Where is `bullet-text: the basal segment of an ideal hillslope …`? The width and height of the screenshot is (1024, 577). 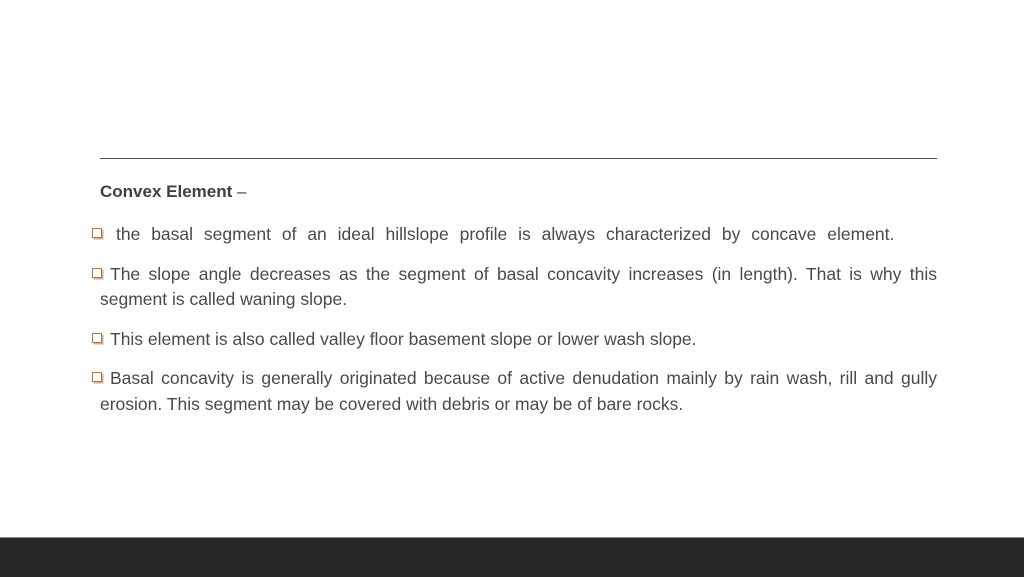
bullet-text: the basal segment of an ideal hillslope … is located at coordinates (505, 234).